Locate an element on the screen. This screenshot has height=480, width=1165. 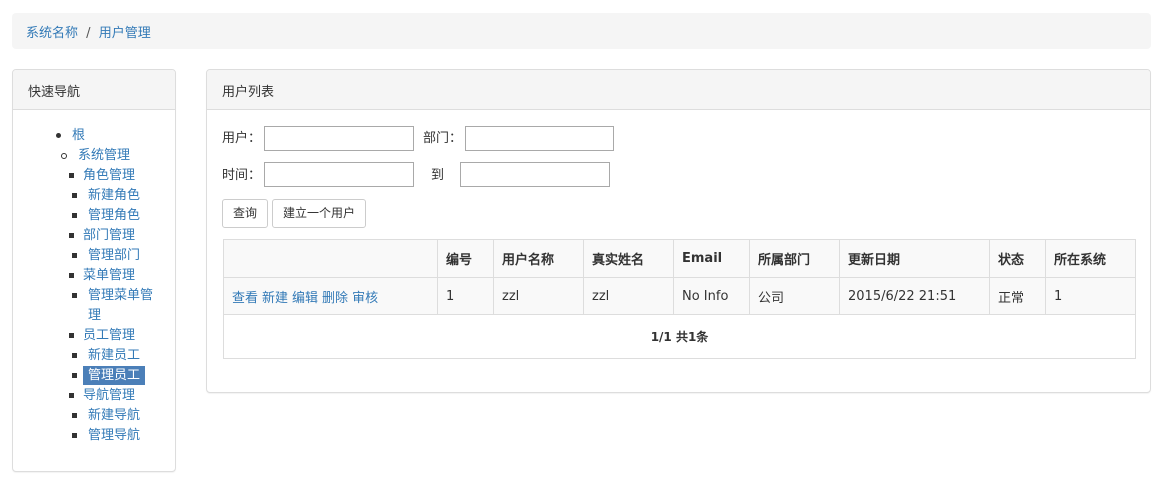
col-header-id: 编号 is located at coordinates (465, 258).